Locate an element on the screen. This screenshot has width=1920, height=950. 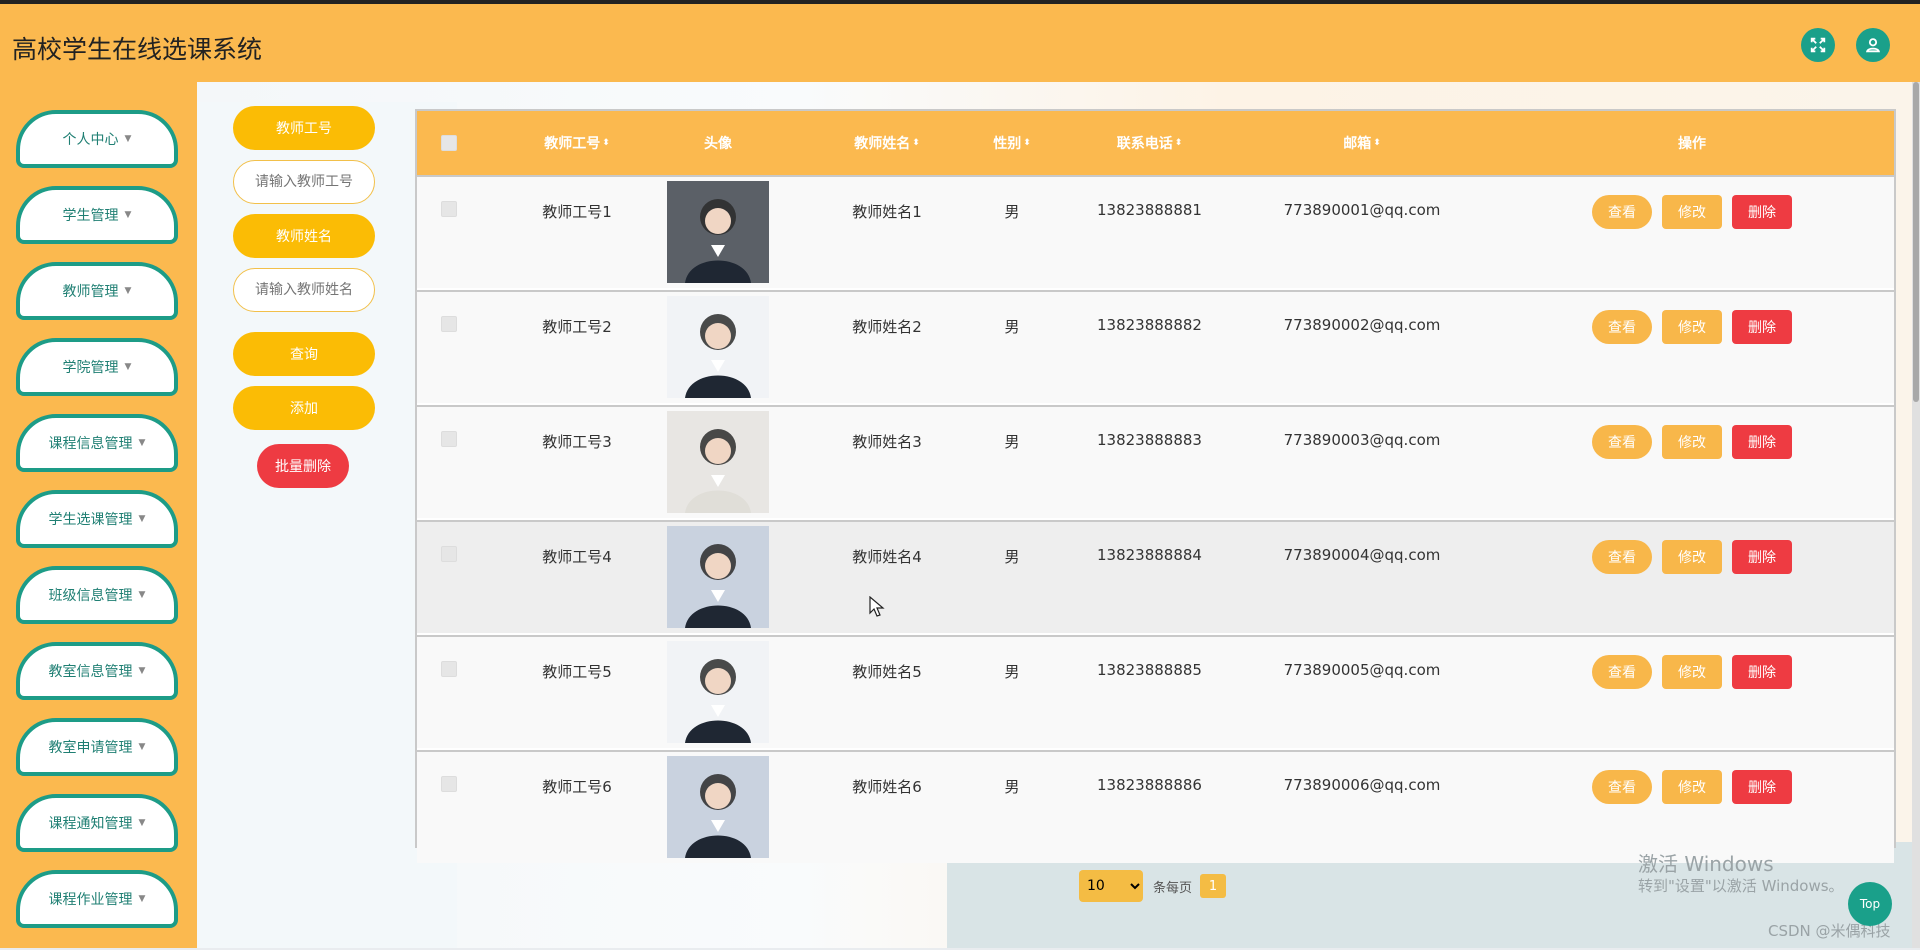
sidebar-item-courses: 课程信息管理 ▼ is located at coordinates (97, 443).